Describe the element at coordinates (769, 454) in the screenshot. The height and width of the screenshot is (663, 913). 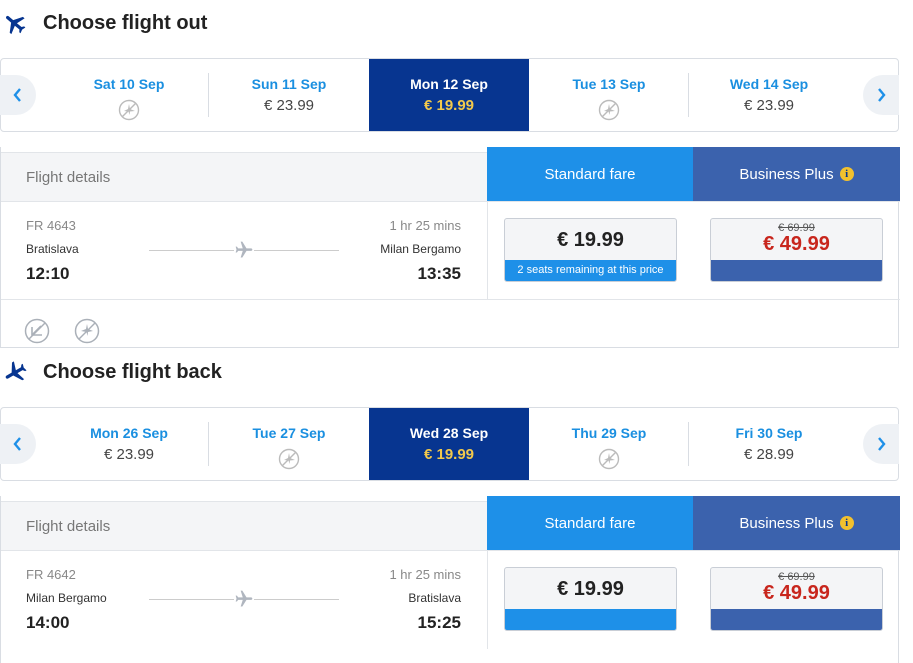
I see `day-price: € 28.99` at that location.